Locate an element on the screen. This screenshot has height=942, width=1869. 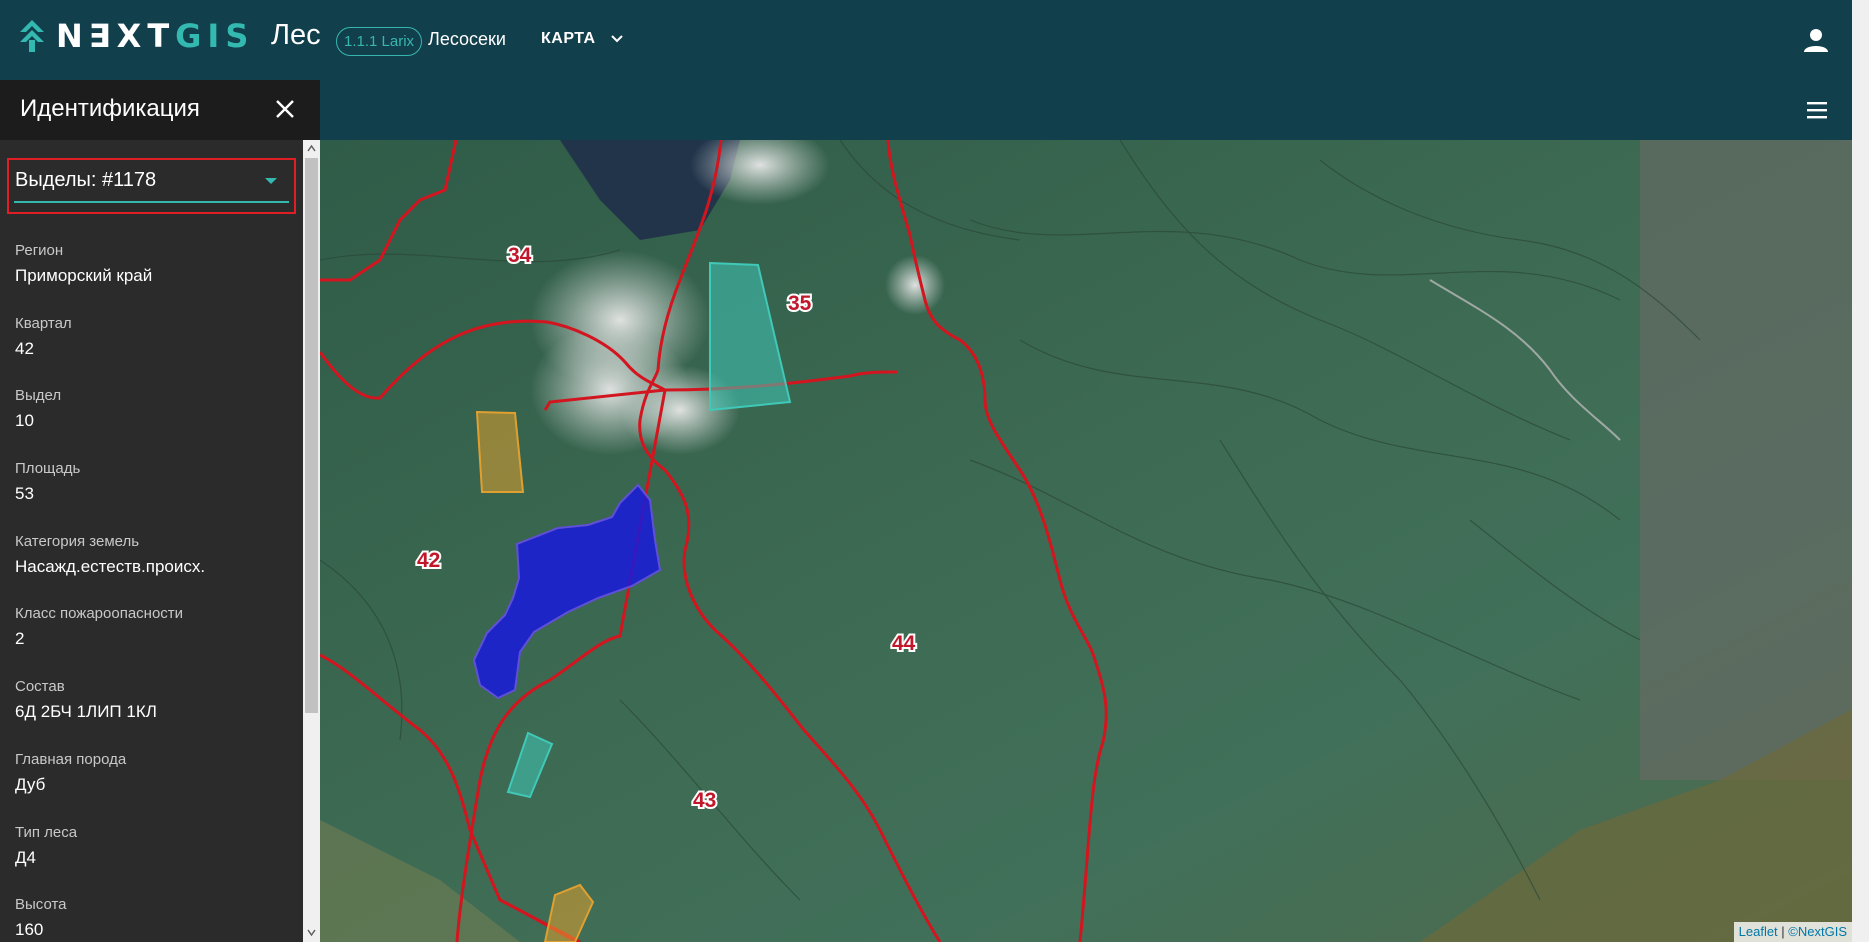
nextgis-logo-icon is located at coordinates (32, 36).